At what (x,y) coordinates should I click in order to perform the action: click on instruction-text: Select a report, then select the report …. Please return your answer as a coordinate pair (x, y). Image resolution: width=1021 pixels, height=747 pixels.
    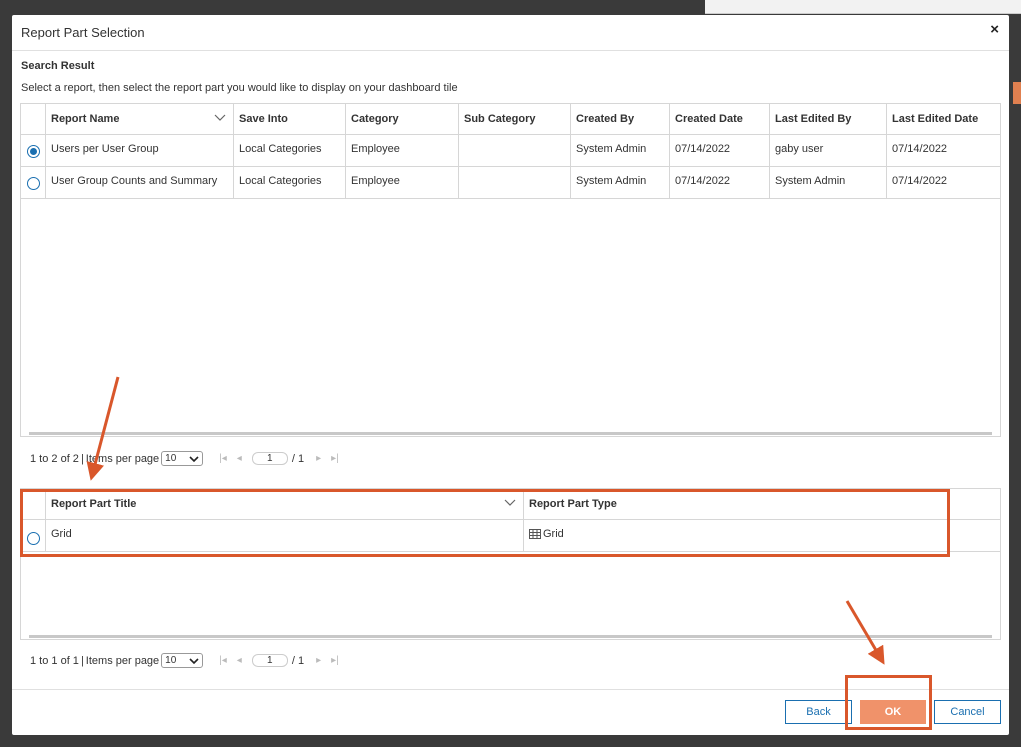
    Looking at the image, I should click on (239, 88).